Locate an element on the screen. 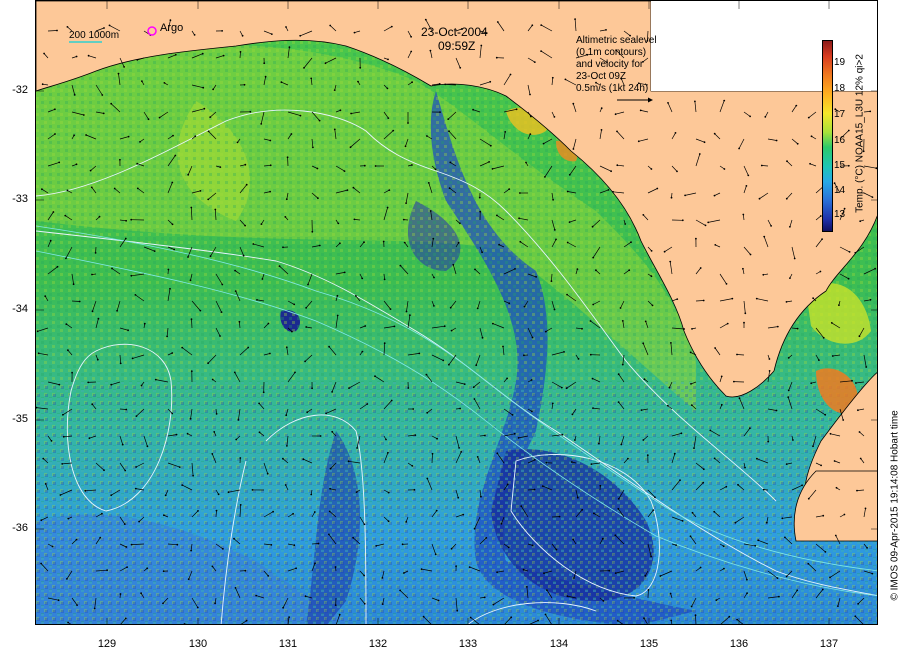  colorbar-tick: 15 is located at coordinates (840, 165).